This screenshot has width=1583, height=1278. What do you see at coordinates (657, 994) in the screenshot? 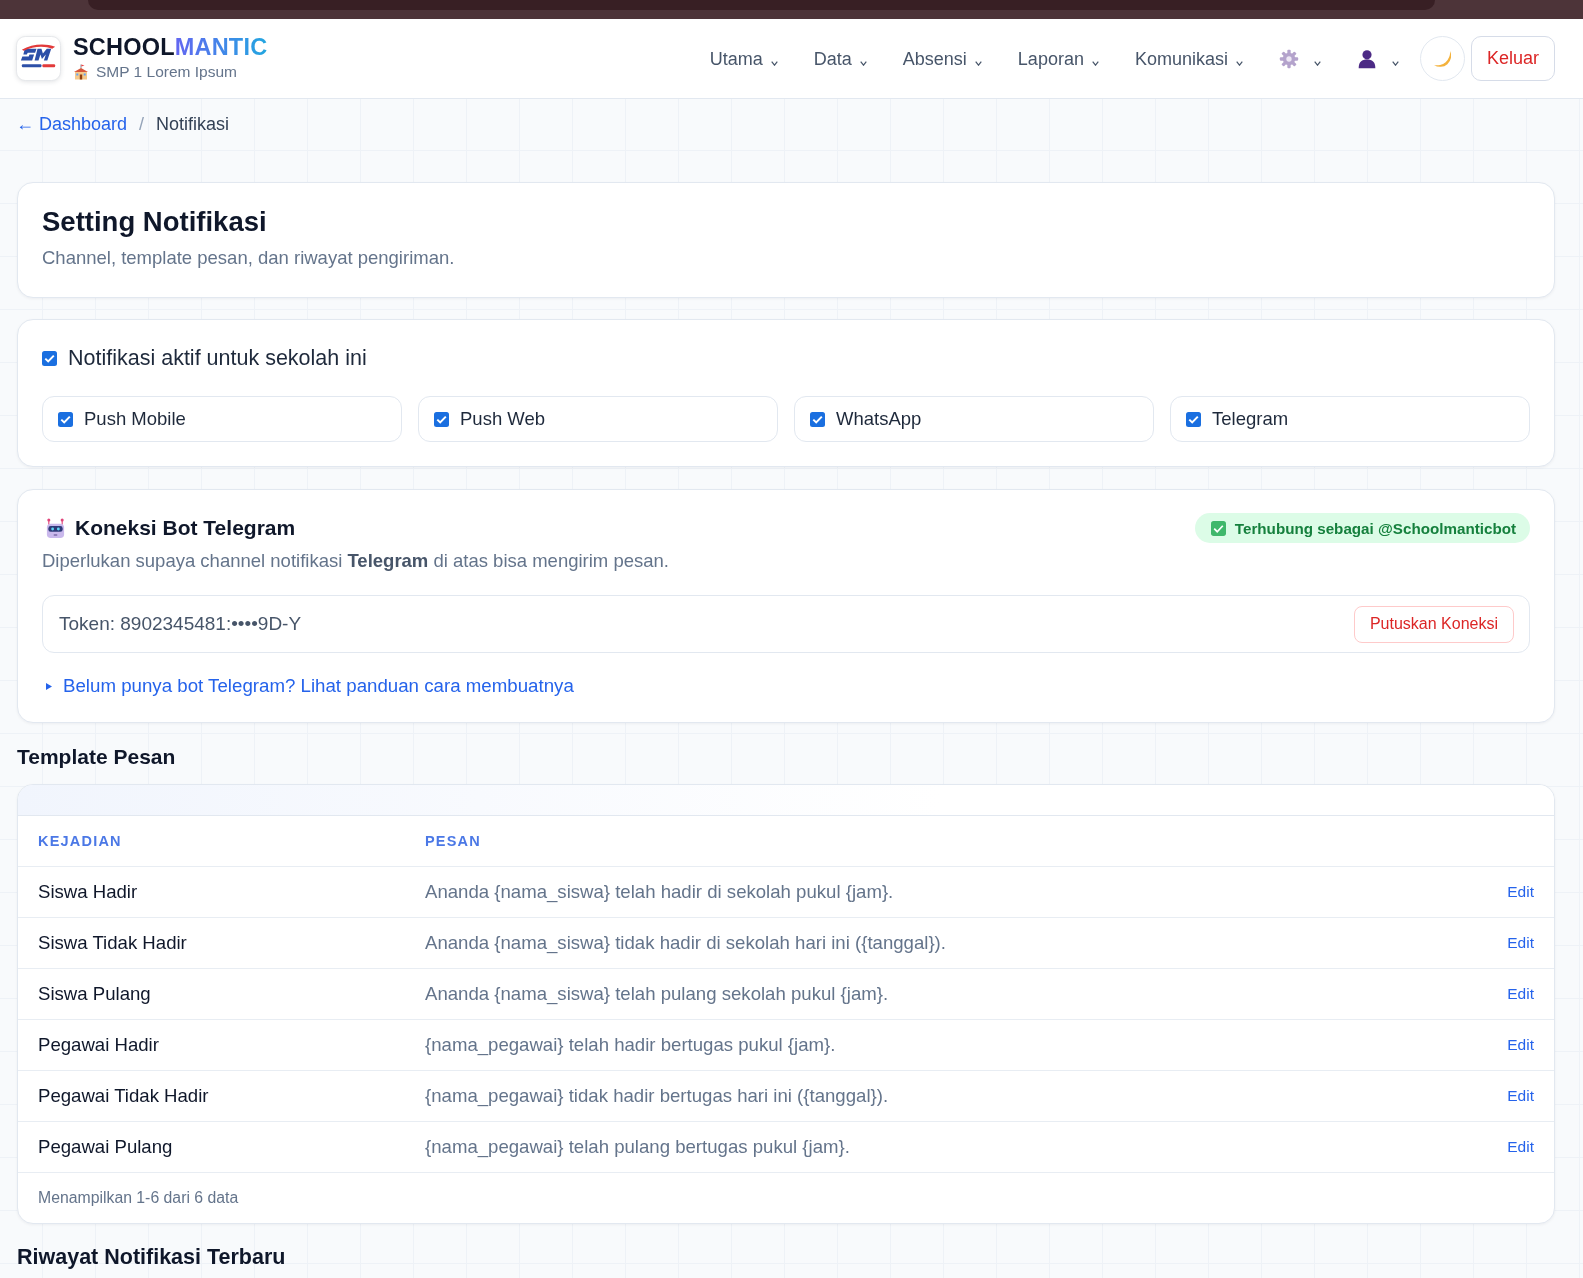
I see `message-cell: Ananda {nama_siswa} telah pulang sekolah pukul {jam}.` at bounding box center [657, 994].